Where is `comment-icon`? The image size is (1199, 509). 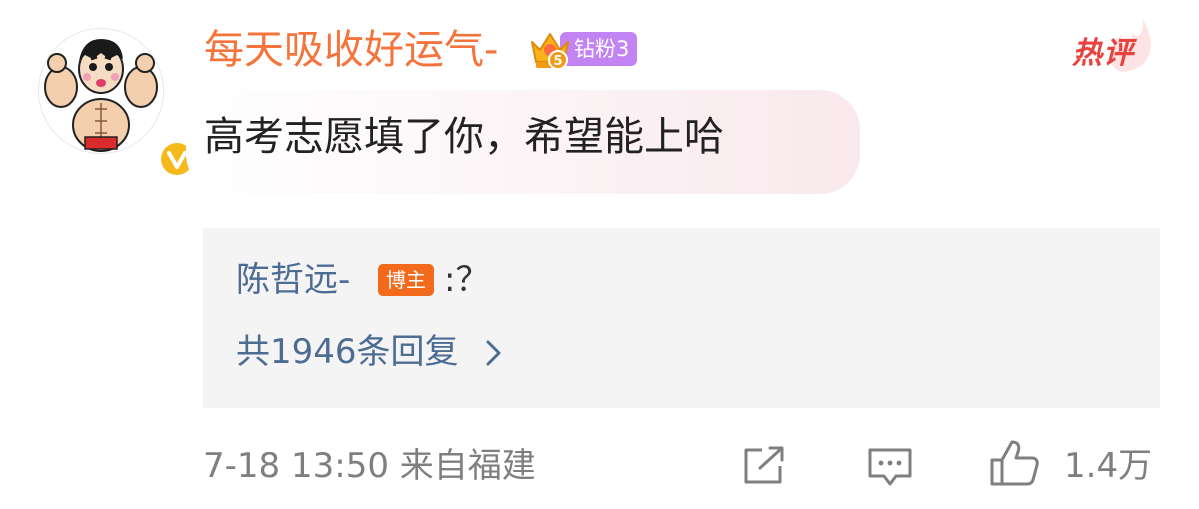 comment-icon is located at coordinates (890, 466).